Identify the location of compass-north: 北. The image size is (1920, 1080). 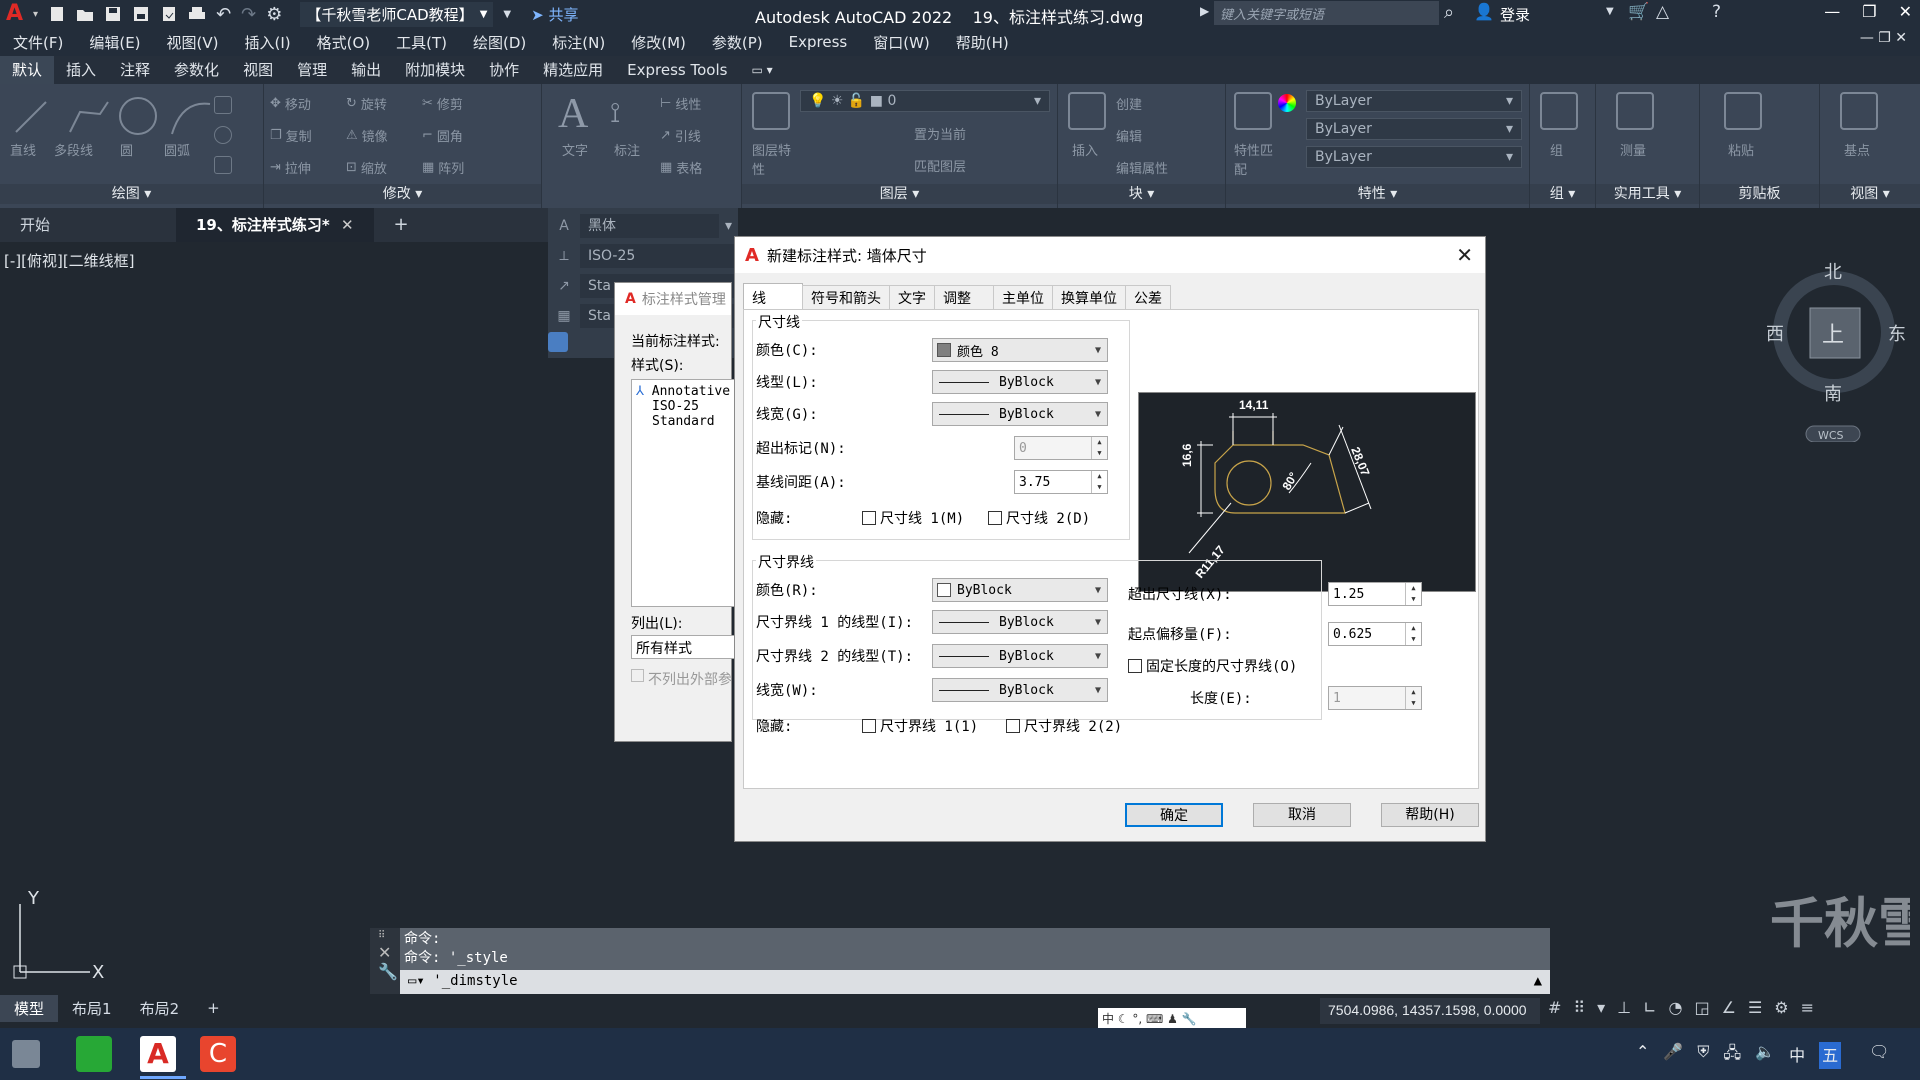
(1833, 272).